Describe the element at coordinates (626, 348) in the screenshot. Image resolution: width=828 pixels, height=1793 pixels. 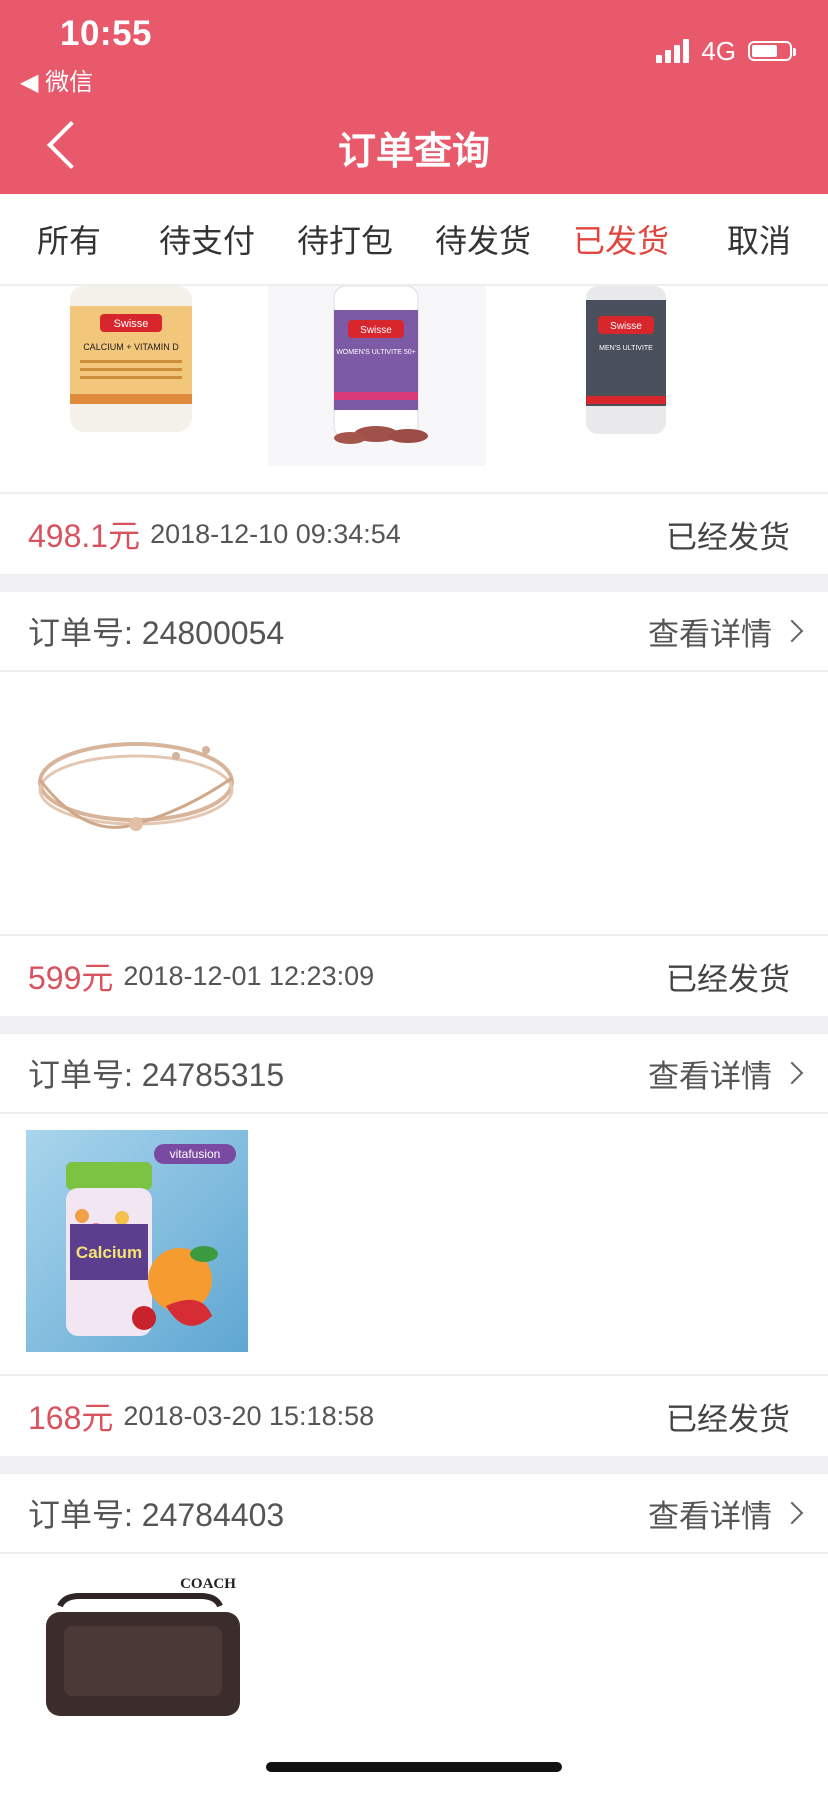
I see `product-name: MEN'S ULTIVITE` at that location.